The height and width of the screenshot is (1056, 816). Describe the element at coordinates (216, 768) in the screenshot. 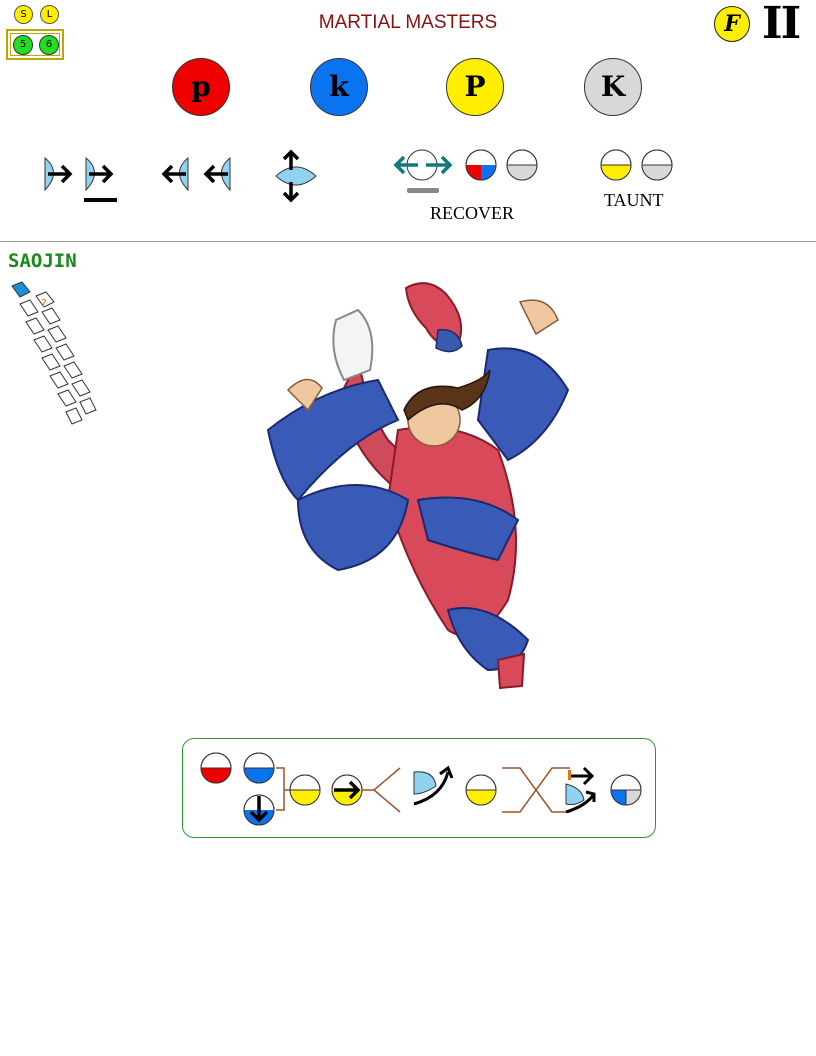

I see `p-button-icon` at that location.